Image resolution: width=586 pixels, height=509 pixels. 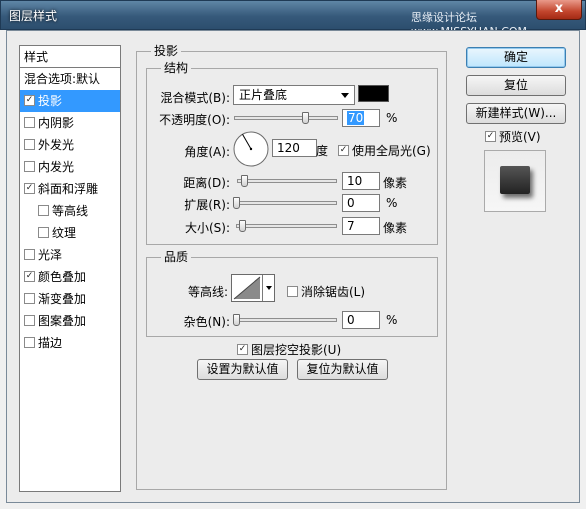 What do you see at coordinates (247, 288) in the screenshot?
I see `contour-curve-icon` at bounding box center [247, 288].